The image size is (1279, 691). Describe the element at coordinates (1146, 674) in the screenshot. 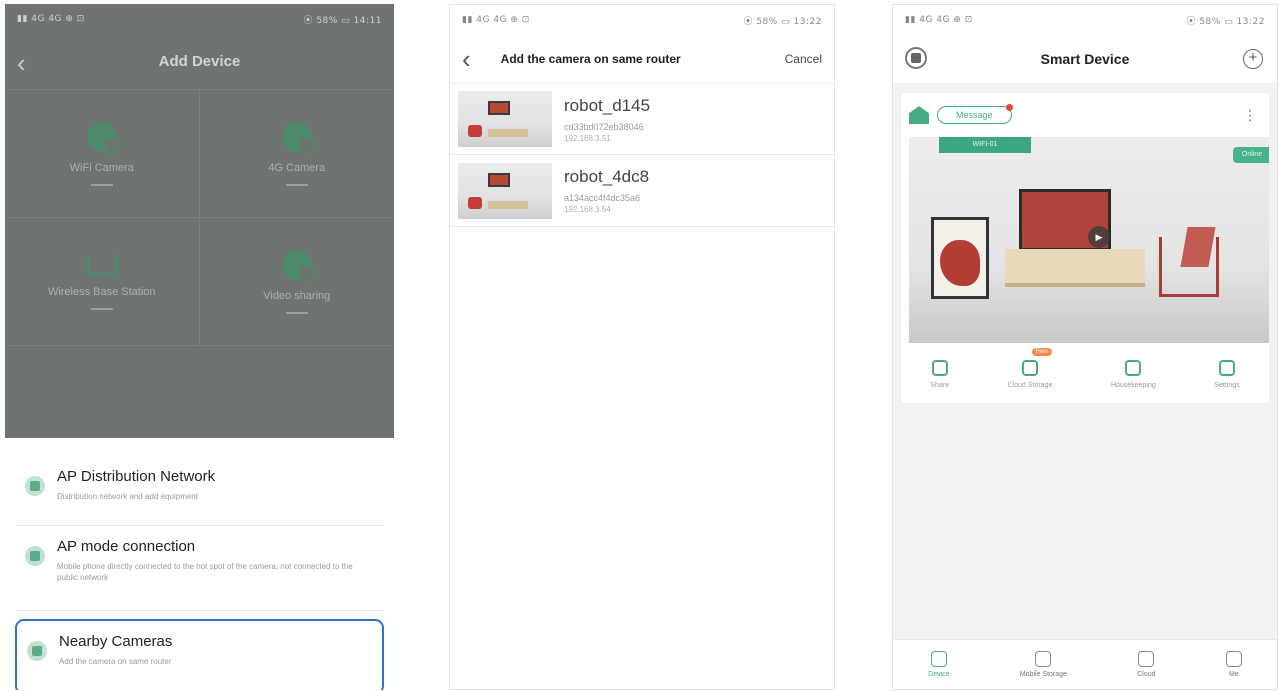

I see `tab-label: Cloud` at that location.